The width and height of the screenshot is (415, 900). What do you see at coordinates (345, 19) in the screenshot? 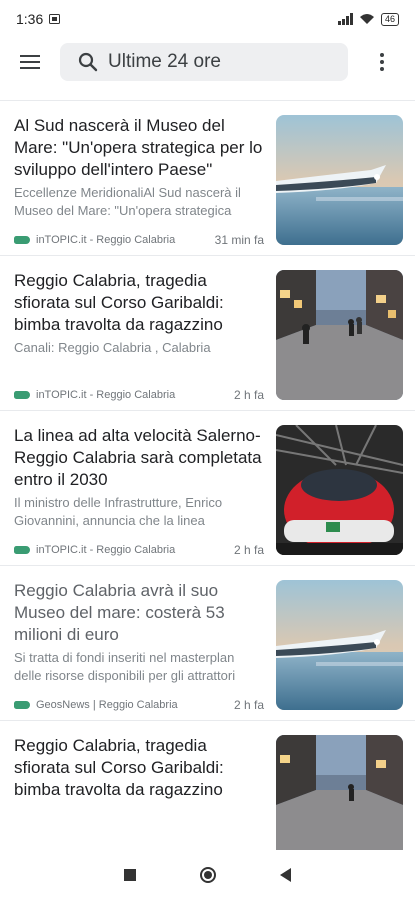
I see `signal-icon` at bounding box center [345, 19].